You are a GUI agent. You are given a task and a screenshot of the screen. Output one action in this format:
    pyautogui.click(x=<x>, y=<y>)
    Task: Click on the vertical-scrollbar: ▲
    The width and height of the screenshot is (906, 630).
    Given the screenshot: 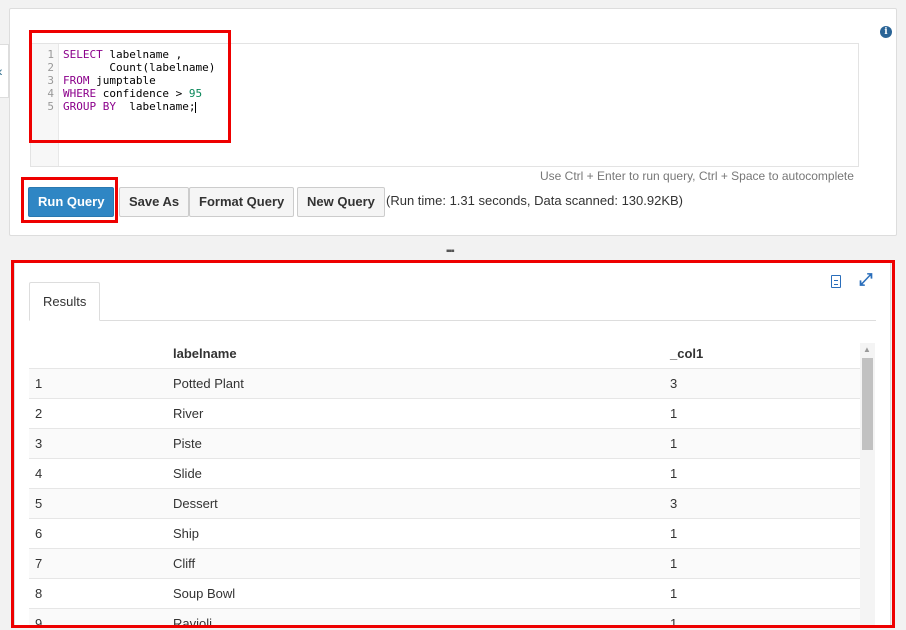 What is the action you would take?
    pyautogui.click(x=867, y=484)
    